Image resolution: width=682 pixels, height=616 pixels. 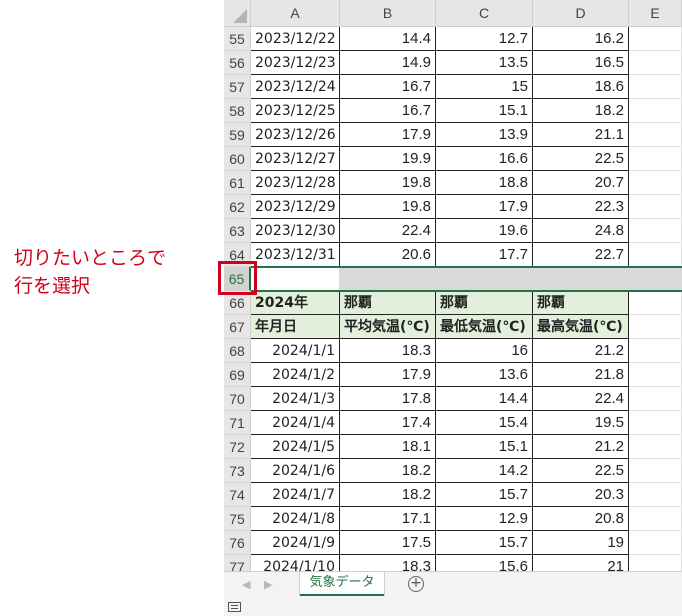 What do you see at coordinates (237, 399) in the screenshot?
I see `row-number: 70` at bounding box center [237, 399].